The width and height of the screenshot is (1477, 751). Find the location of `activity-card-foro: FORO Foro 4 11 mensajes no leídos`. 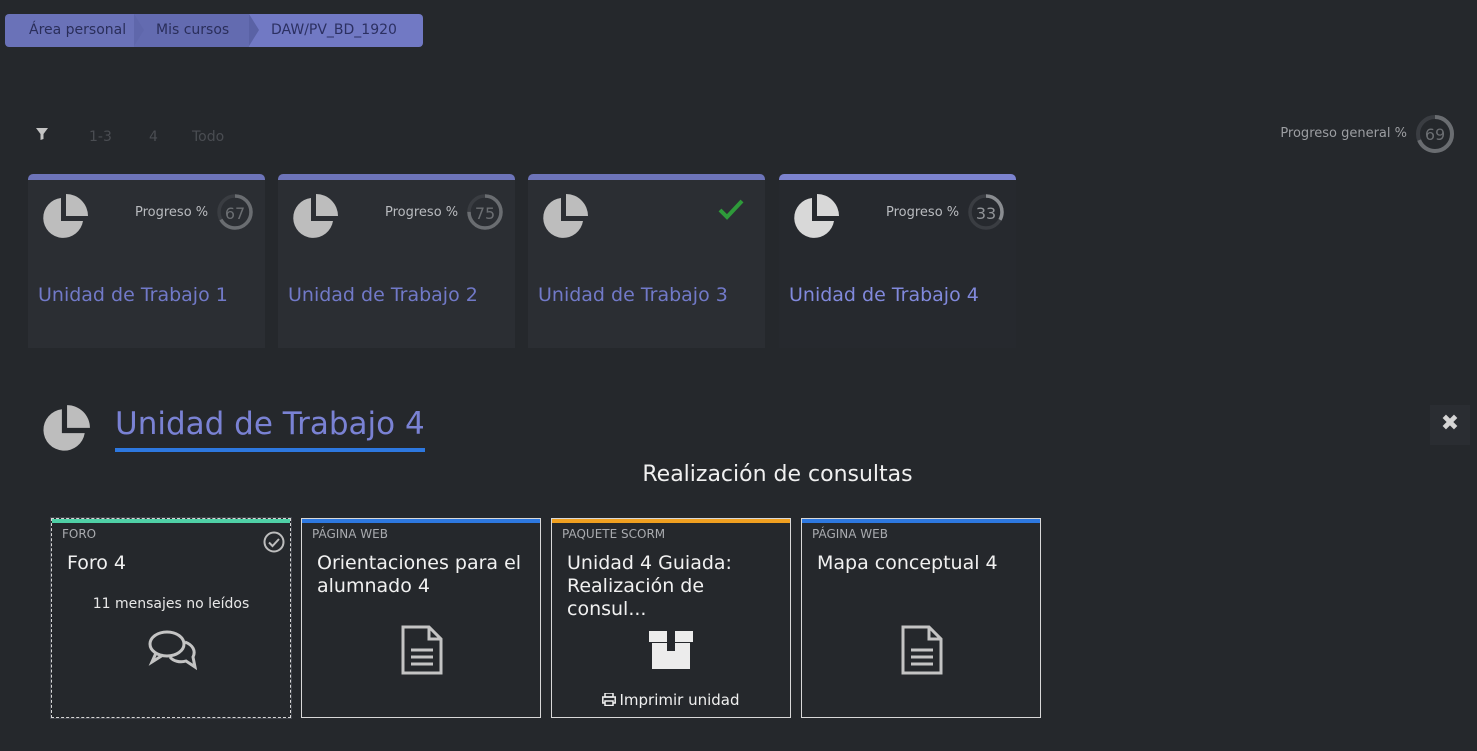

activity-card-foro: FORO Foro 4 11 mensajes no leídos is located at coordinates (171, 618).